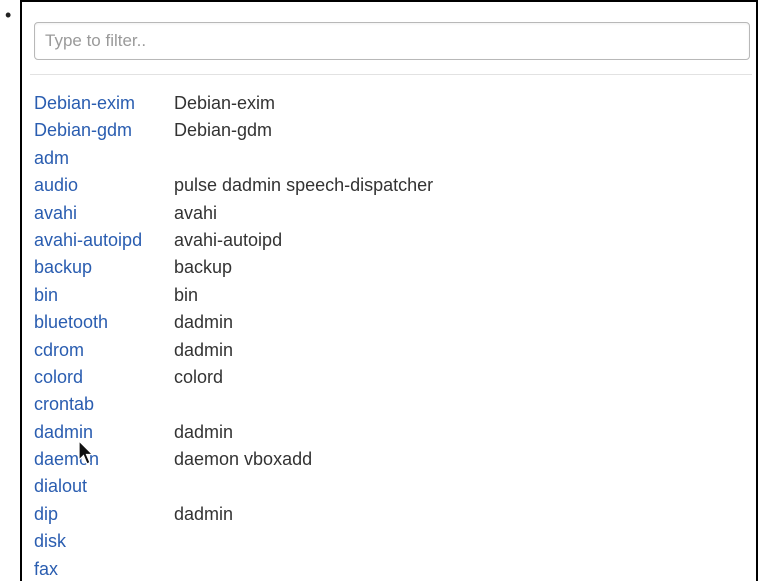 This screenshot has width=758, height=581. What do you see at coordinates (104, 486) in the screenshot?
I see `group-name-link: dialout` at bounding box center [104, 486].